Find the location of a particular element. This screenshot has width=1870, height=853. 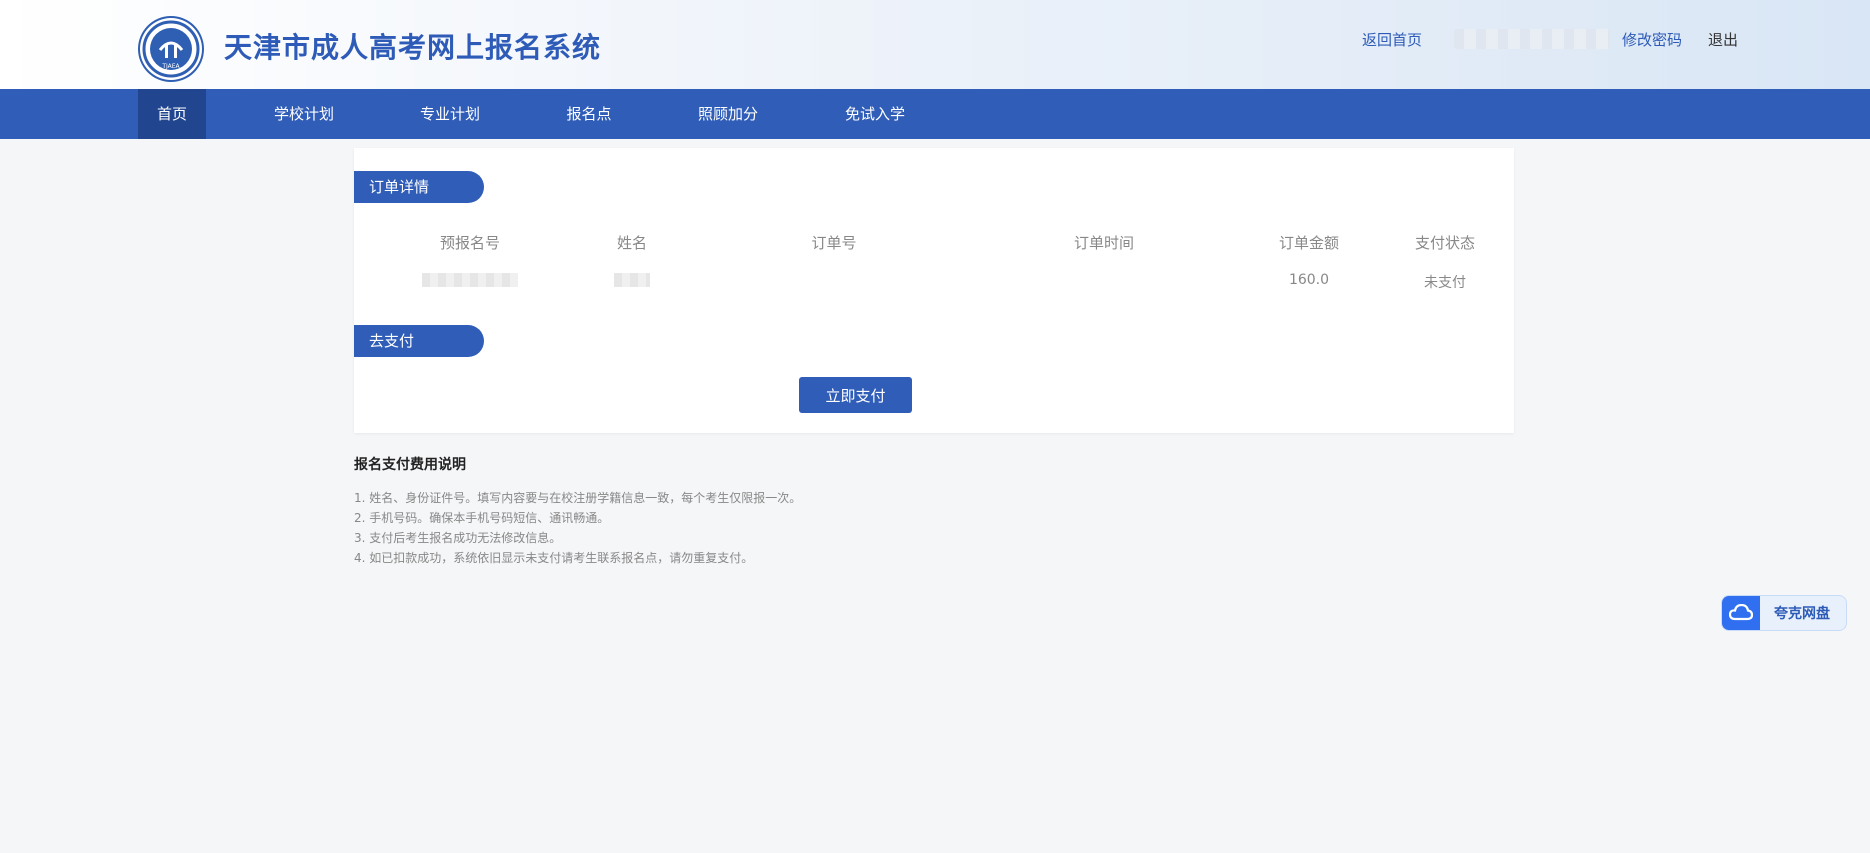

table-row-pre-reg-no is located at coordinates (470, 280).